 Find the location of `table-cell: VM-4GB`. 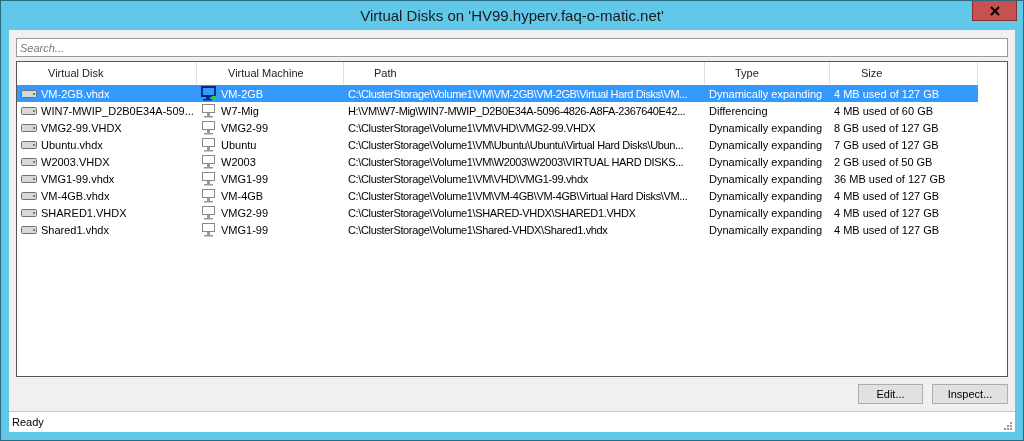

table-cell: VM-4GB is located at coordinates (242, 195).